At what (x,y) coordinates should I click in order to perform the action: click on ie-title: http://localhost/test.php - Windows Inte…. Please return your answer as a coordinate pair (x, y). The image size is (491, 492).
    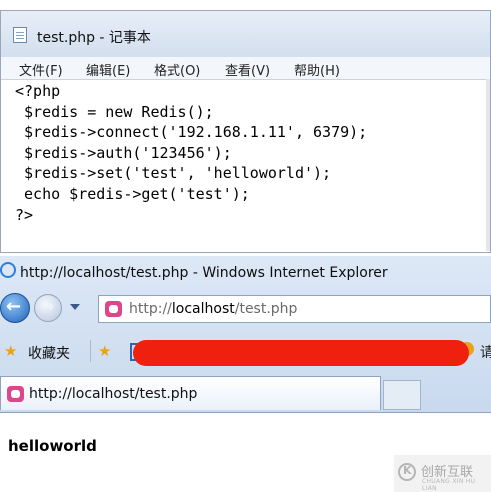
    Looking at the image, I should click on (204, 273).